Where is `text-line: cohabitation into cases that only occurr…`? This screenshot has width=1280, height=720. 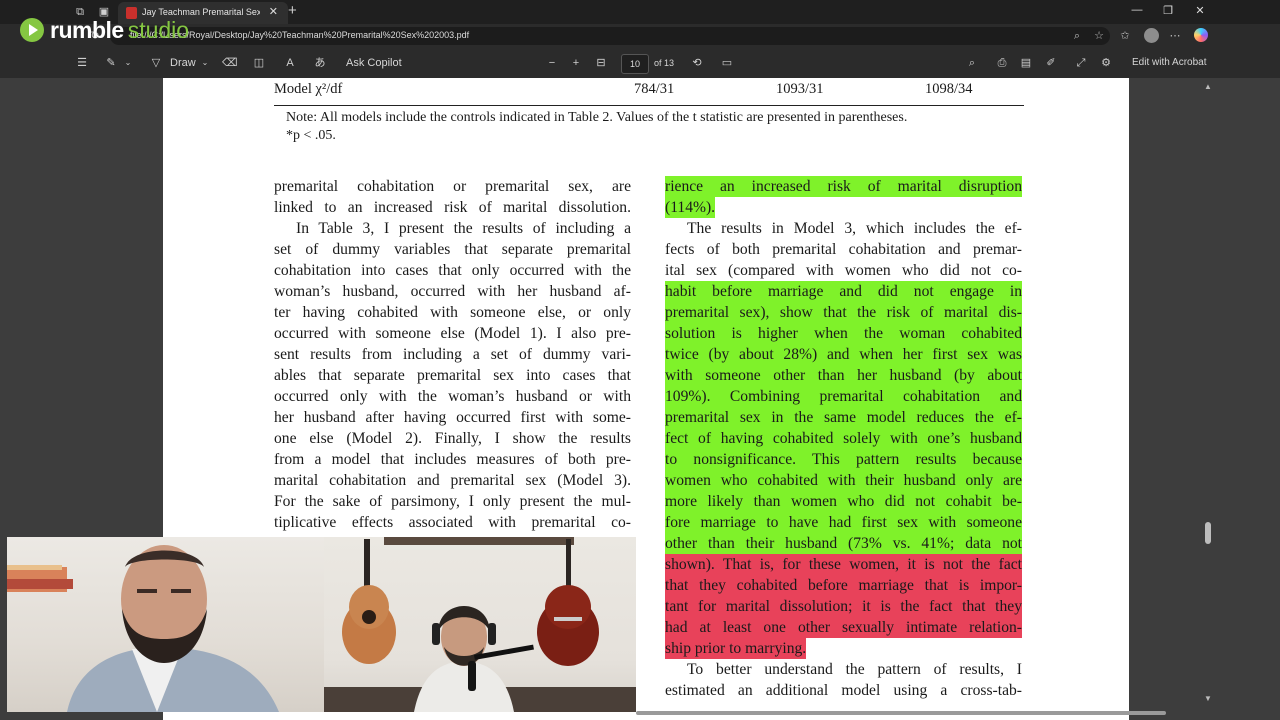
text-line: cohabitation into cases that only occurr… is located at coordinates (452, 270).